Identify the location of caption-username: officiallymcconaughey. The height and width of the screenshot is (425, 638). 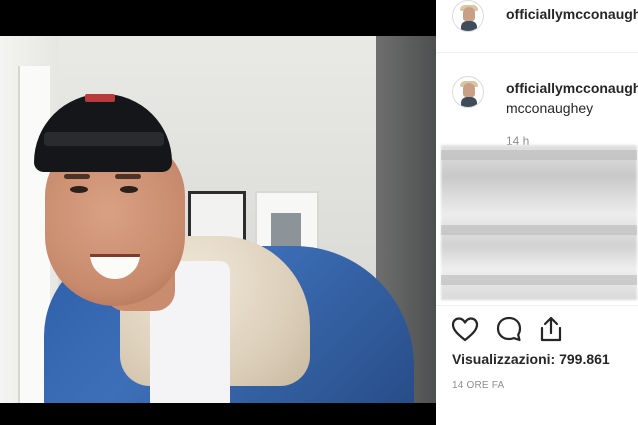
(572, 88).